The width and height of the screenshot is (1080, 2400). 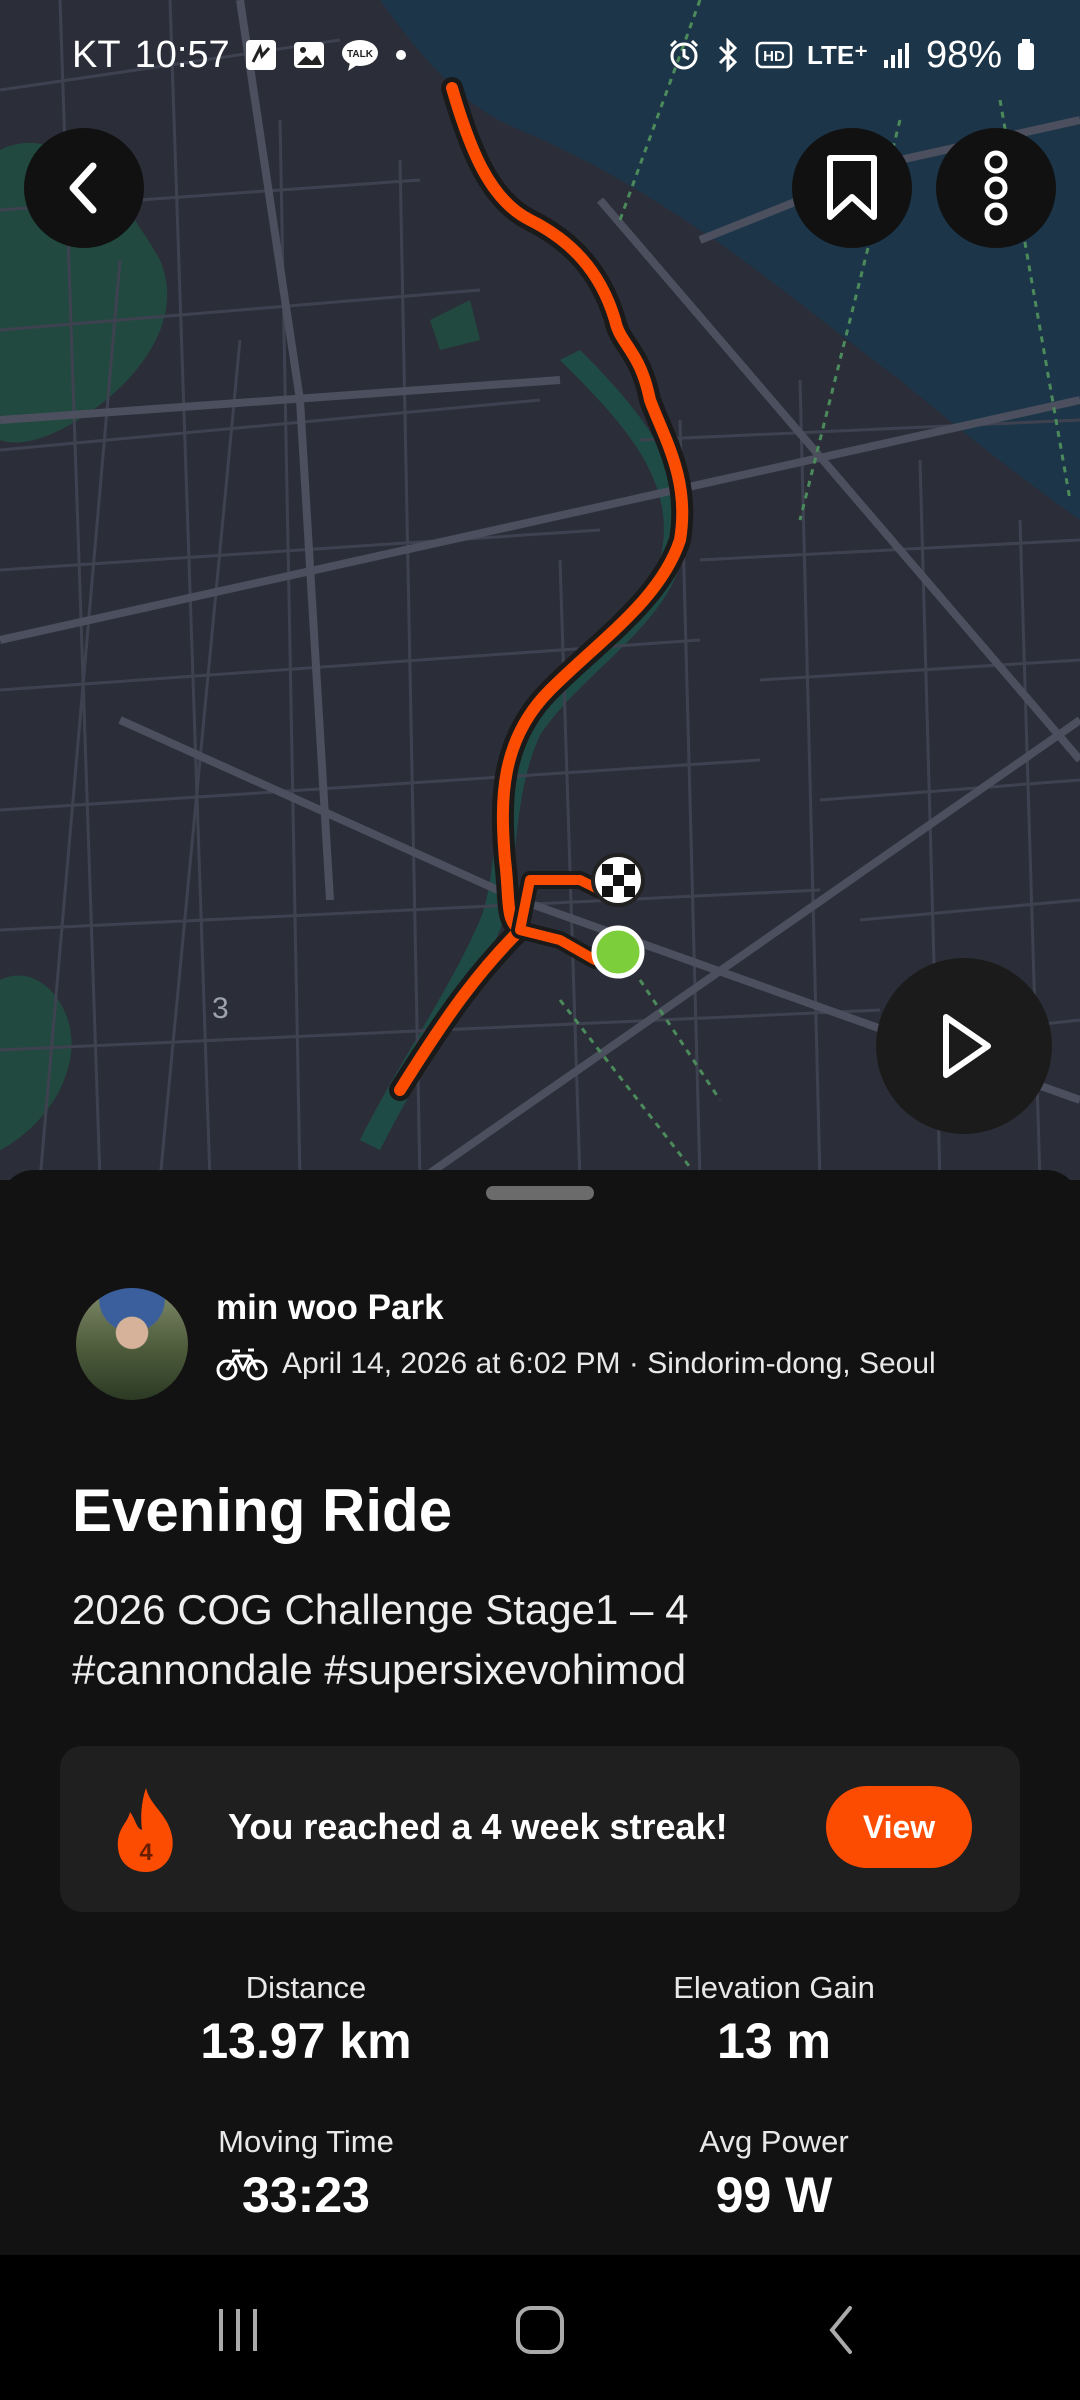 I want to click on svg-text: TALK, so click(x=360, y=54).